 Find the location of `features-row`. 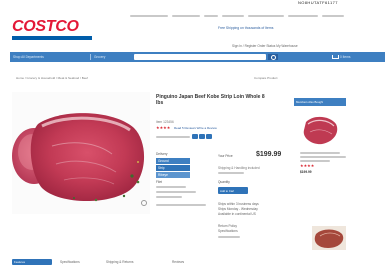

features-row is located at coordinates (196, 136).